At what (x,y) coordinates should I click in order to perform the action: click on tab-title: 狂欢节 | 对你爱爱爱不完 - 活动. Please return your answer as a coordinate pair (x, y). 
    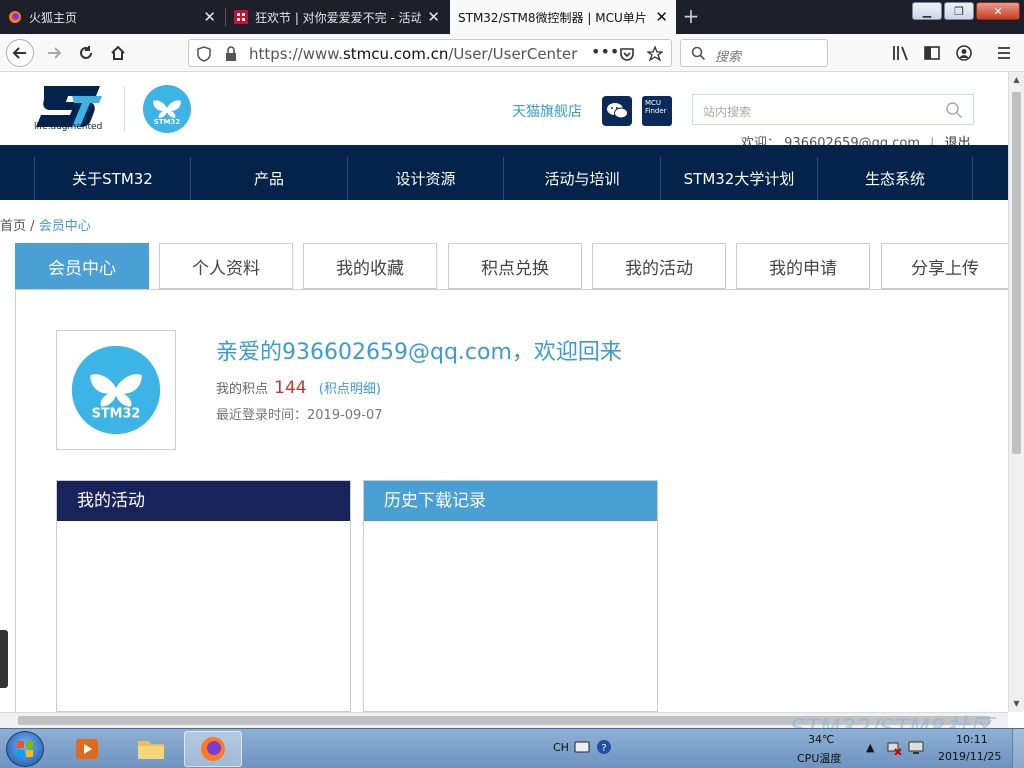
    Looking at the image, I should click on (338, 17).